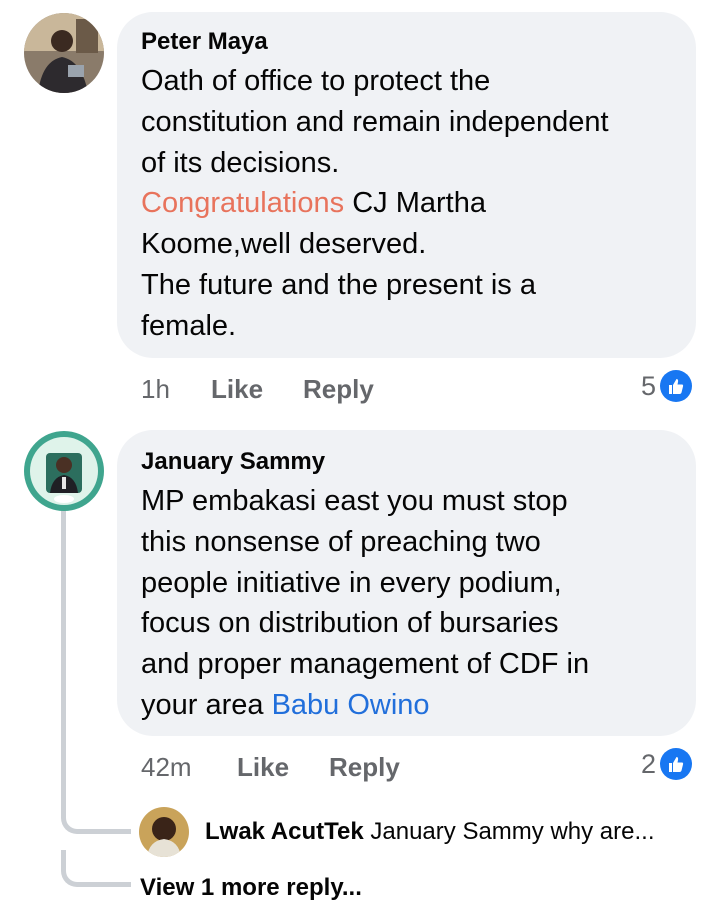 The height and width of the screenshot is (907, 720). I want to click on comment-line: Koome,well deserved., so click(284, 244).